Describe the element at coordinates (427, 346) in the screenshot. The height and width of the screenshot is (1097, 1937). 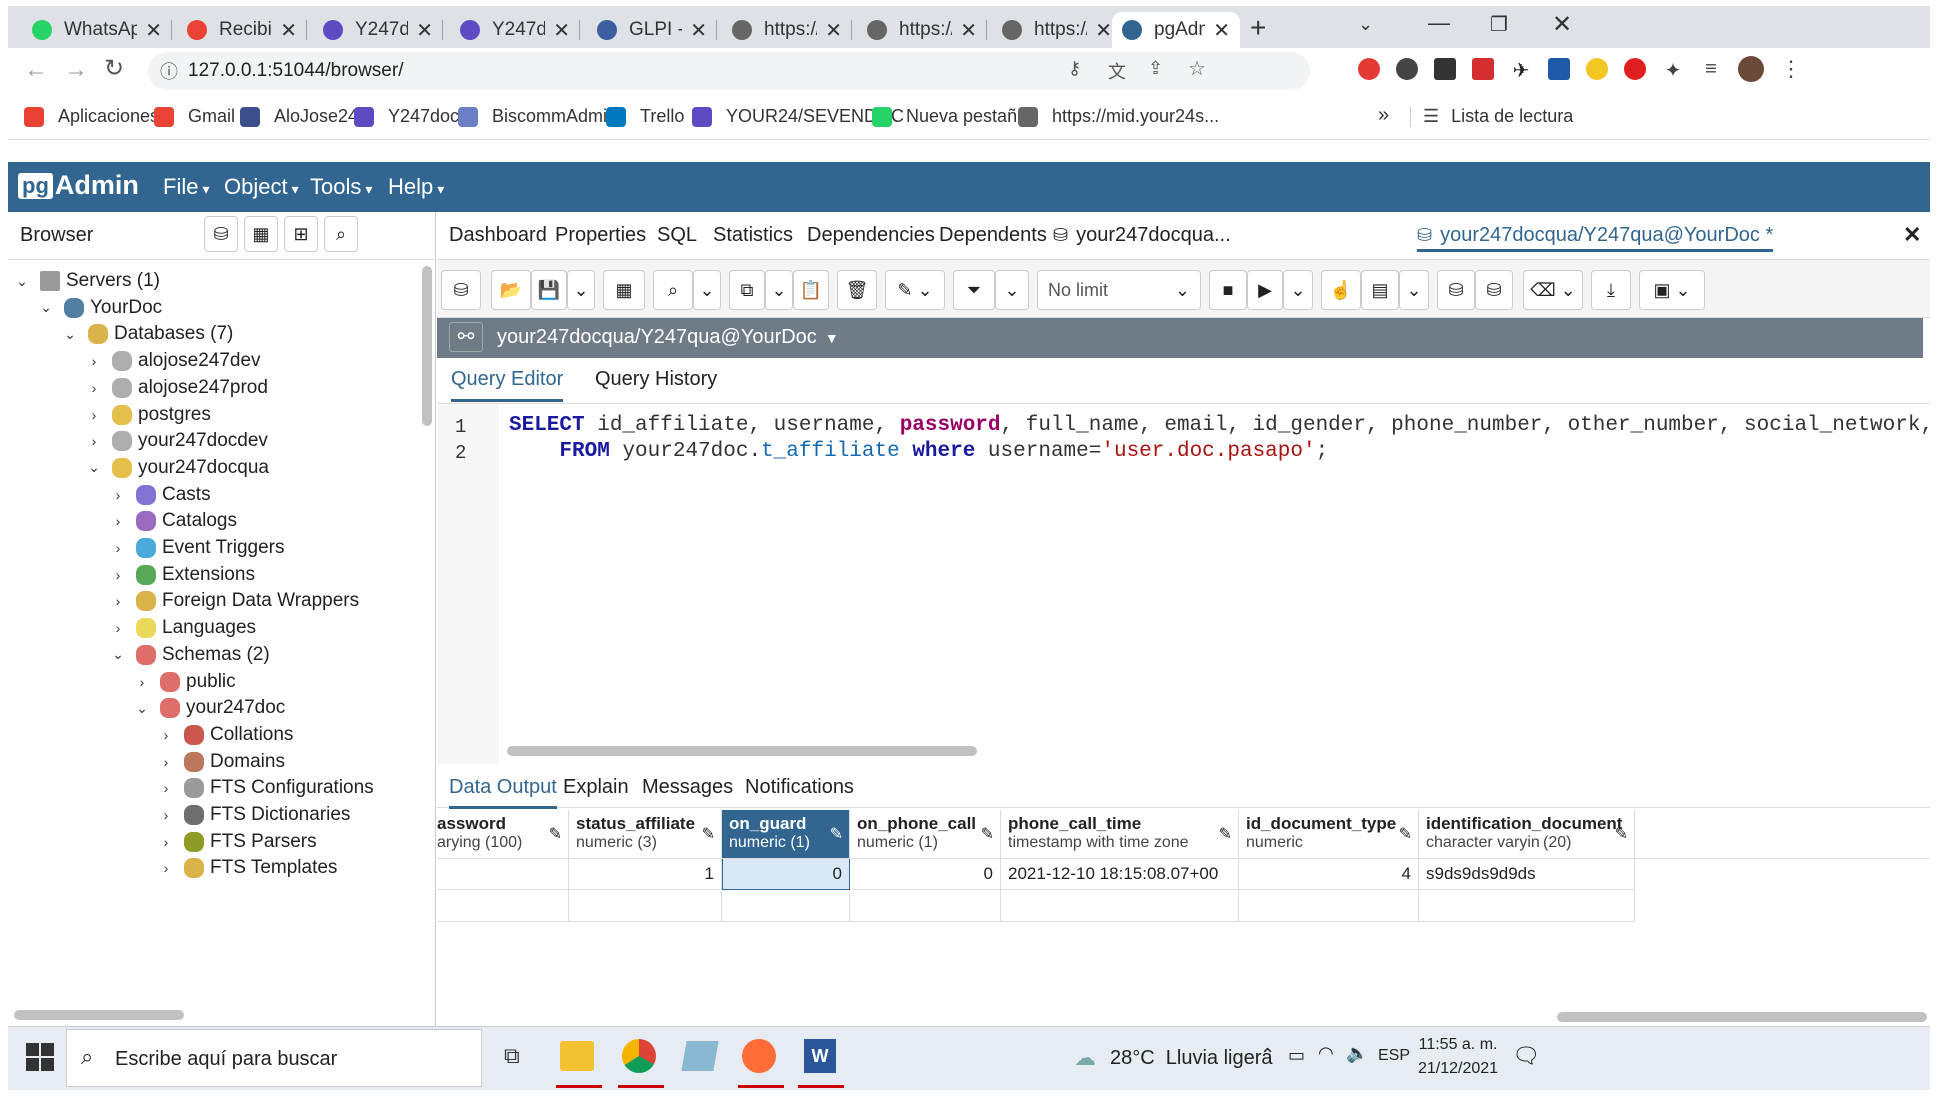
I see `tree-scrollbar` at that location.